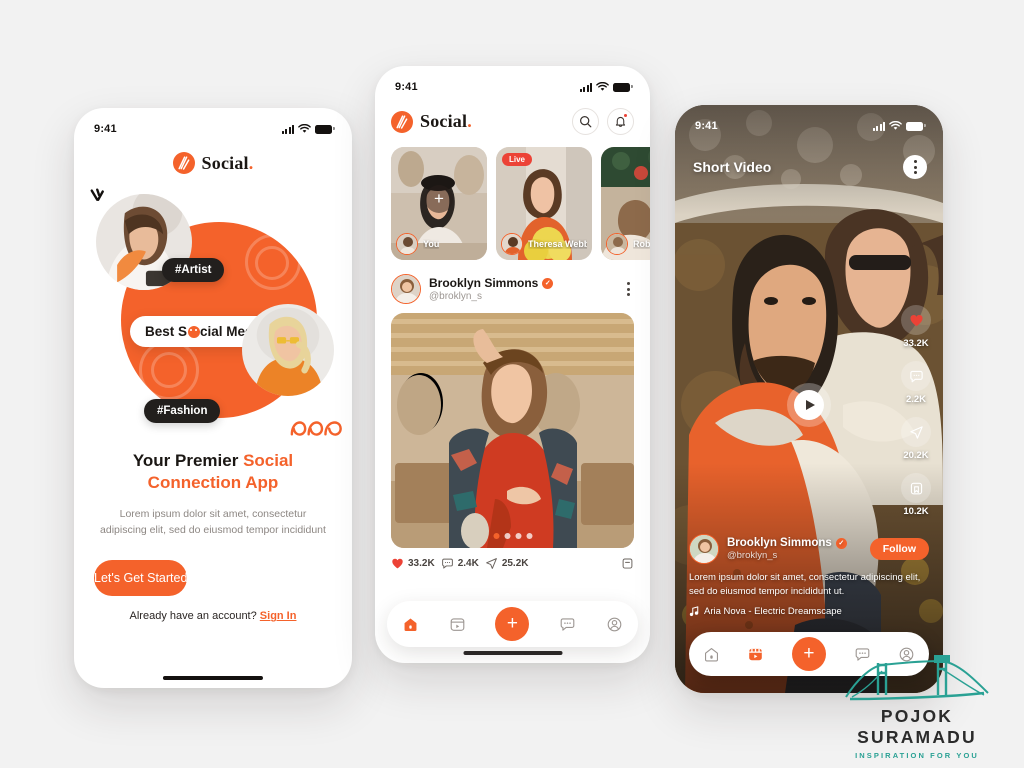 The width and height of the screenshot is (1024, 768). What do you see at coordinates (628, 289) in the screenshot?
I see `post-more-button` at bounding box center [628, 289].